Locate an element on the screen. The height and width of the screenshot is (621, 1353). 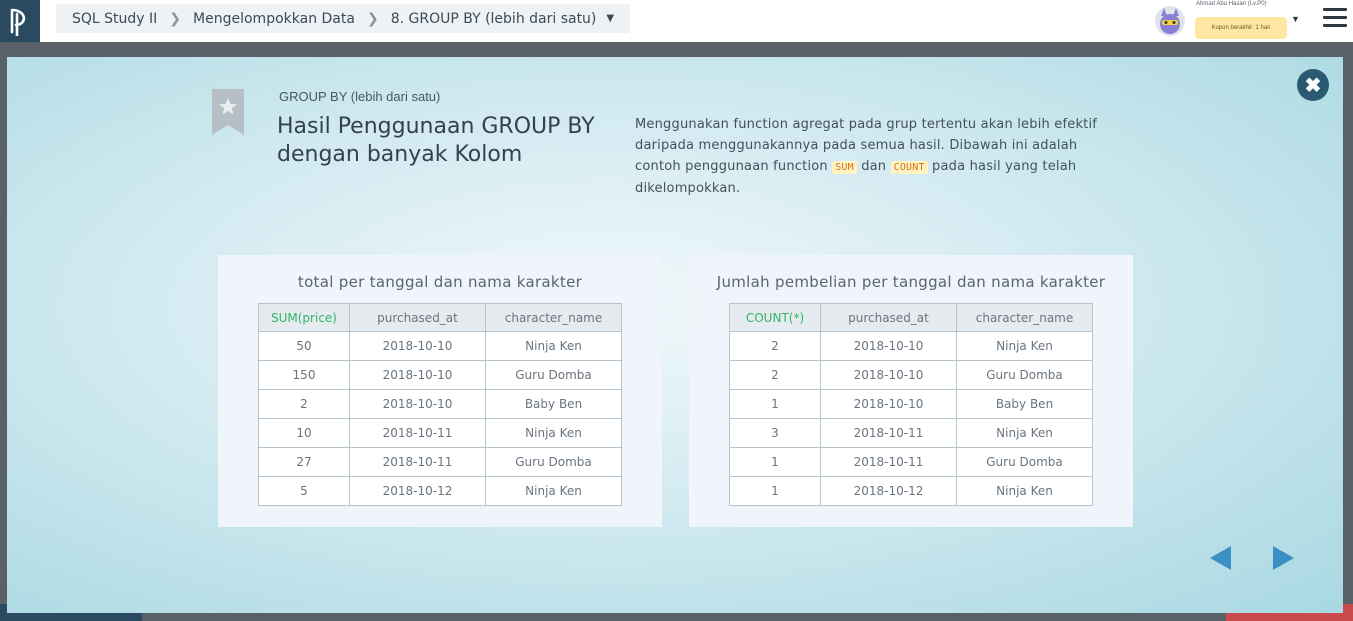
breadcrumb-course: SQL Study II is located at coordinates (114, 19).